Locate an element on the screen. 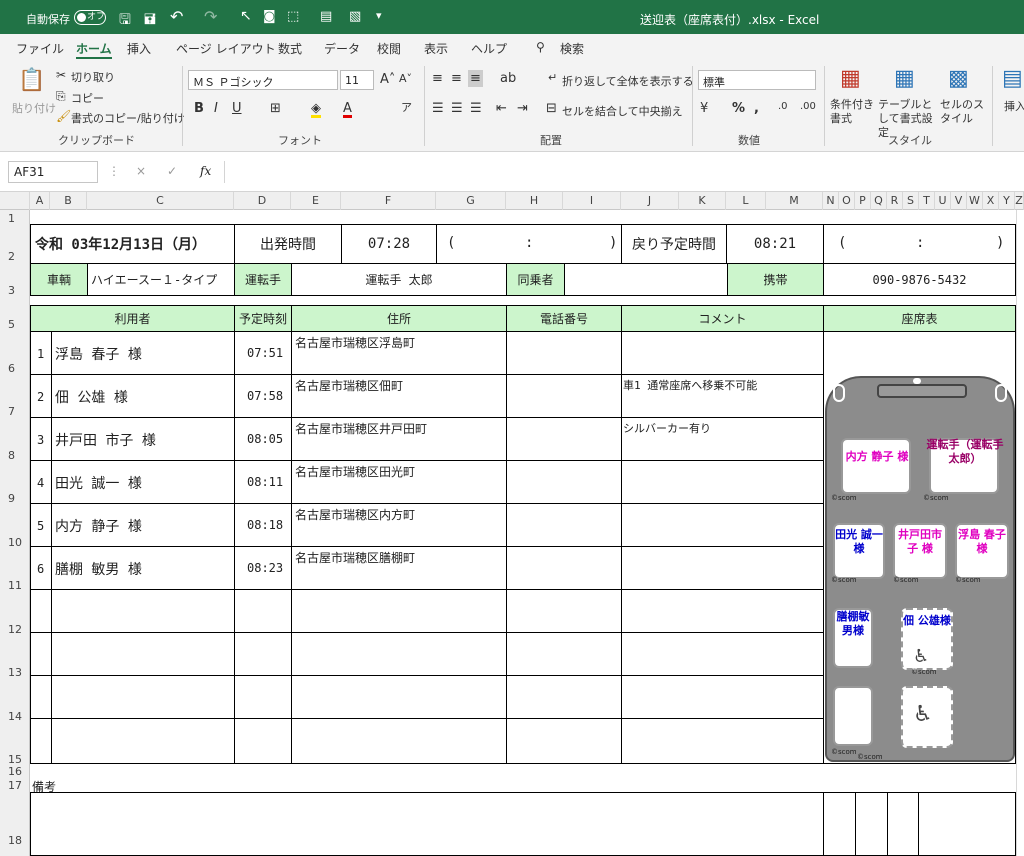 This screenshot has width=1024, height=856. user-name: 井戸田 市子 様 is located at coordinates (143, 439).